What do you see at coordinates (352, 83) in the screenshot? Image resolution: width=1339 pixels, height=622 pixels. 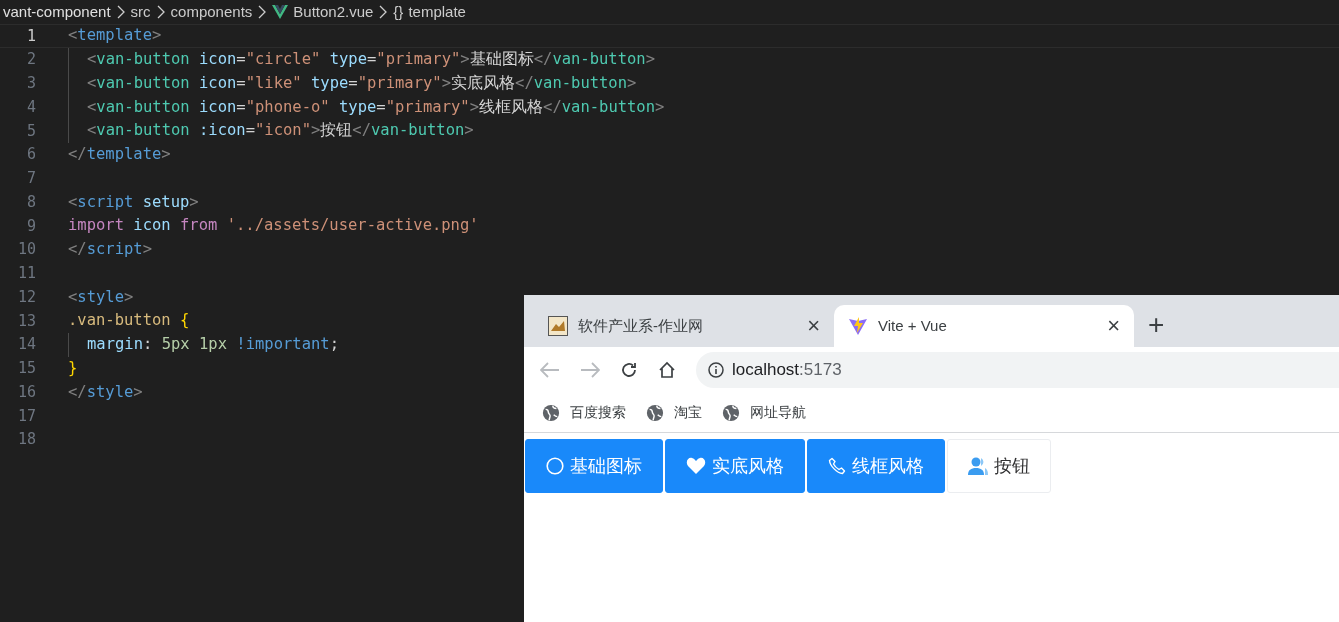 I see `code-line: <van-button icon="like" type="primary">实底风格</van-button>` at bounding box center [352, 83].